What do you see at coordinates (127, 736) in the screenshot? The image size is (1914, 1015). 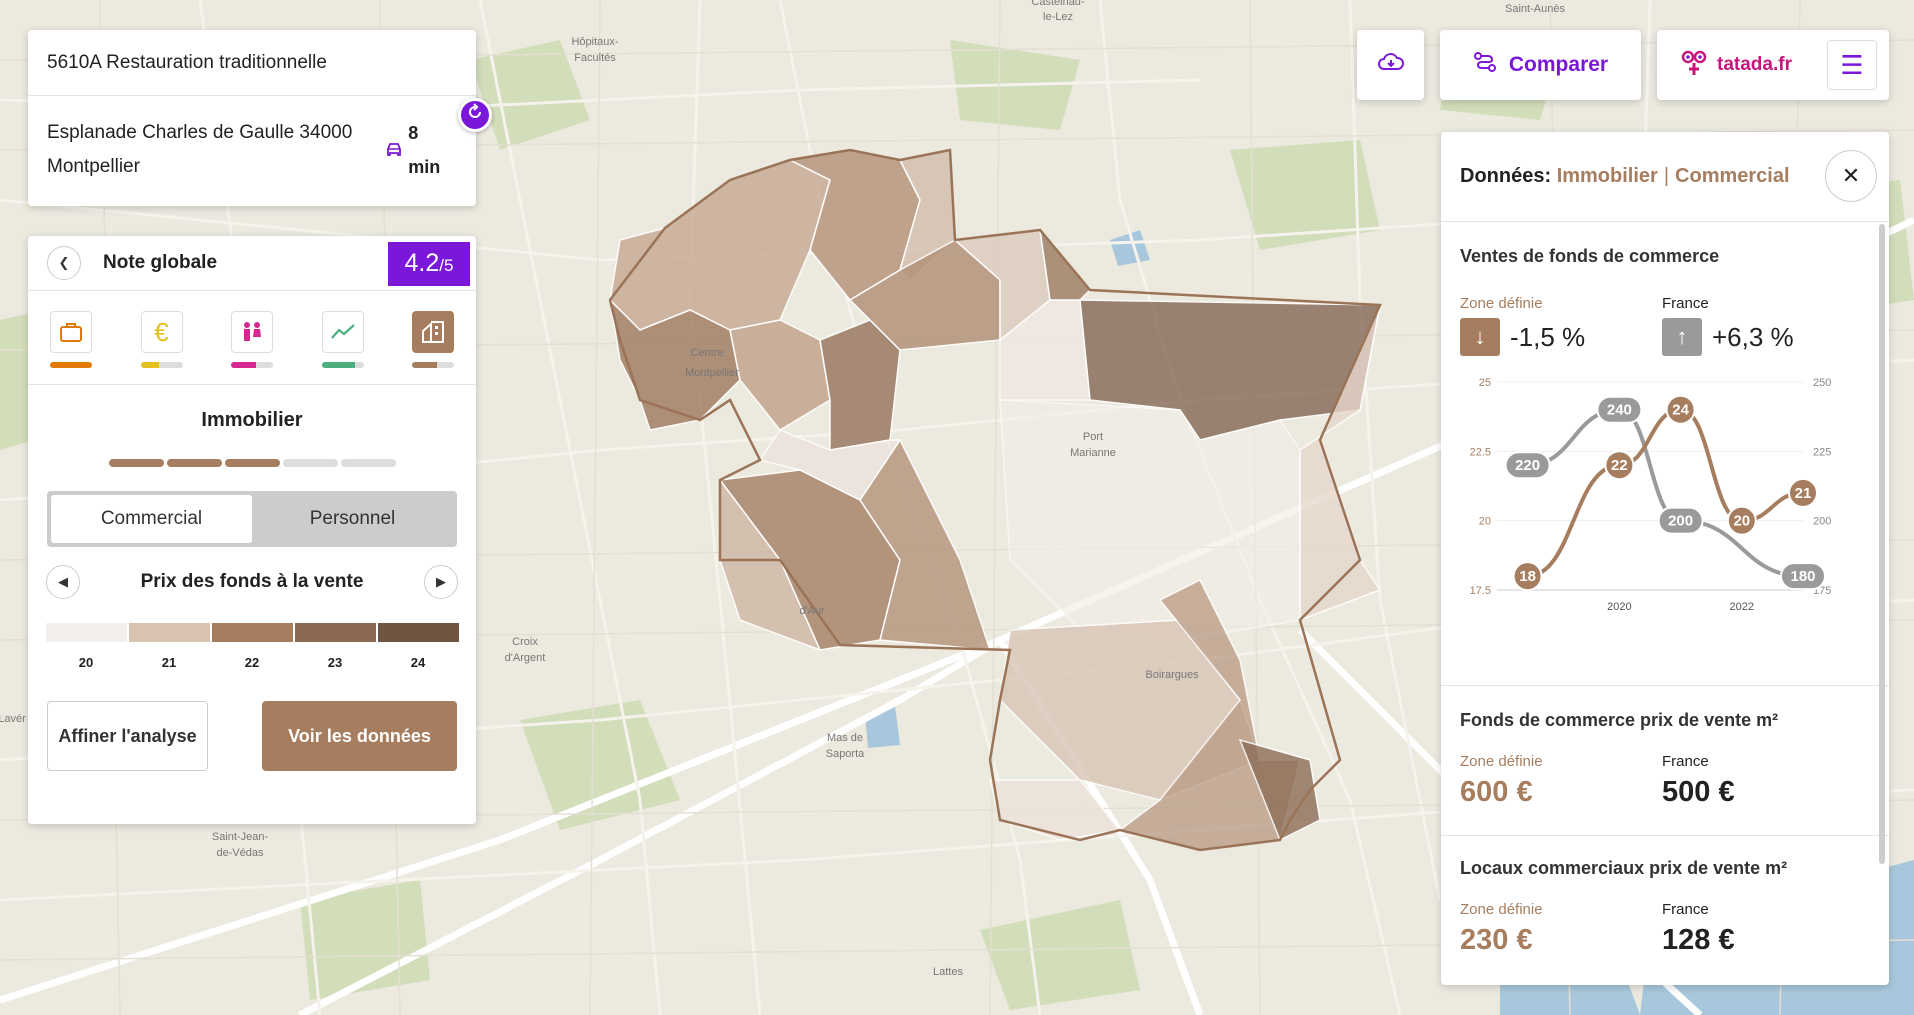 I see `refine-analysis-button: Affiner l'analyse` at bounding box center [127, 736].